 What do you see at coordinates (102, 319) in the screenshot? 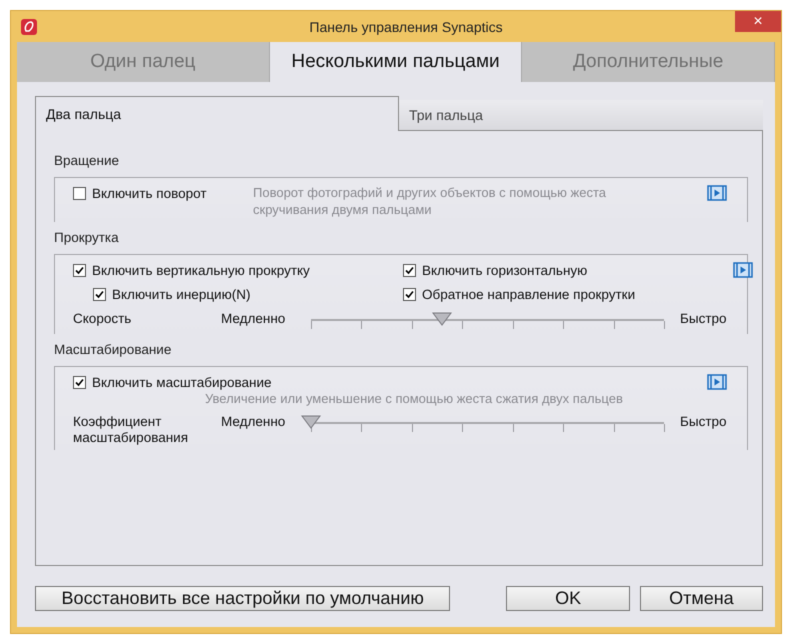
I see `slider-label: Скорость` at bounding box center [102, 319].